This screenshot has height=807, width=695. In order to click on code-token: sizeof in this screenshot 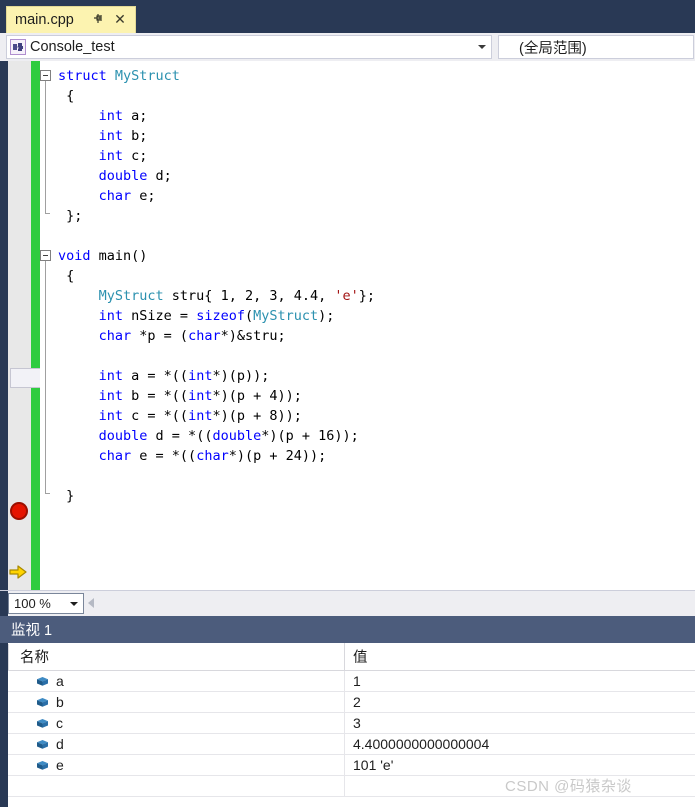, I will do `click(220, 316)`.